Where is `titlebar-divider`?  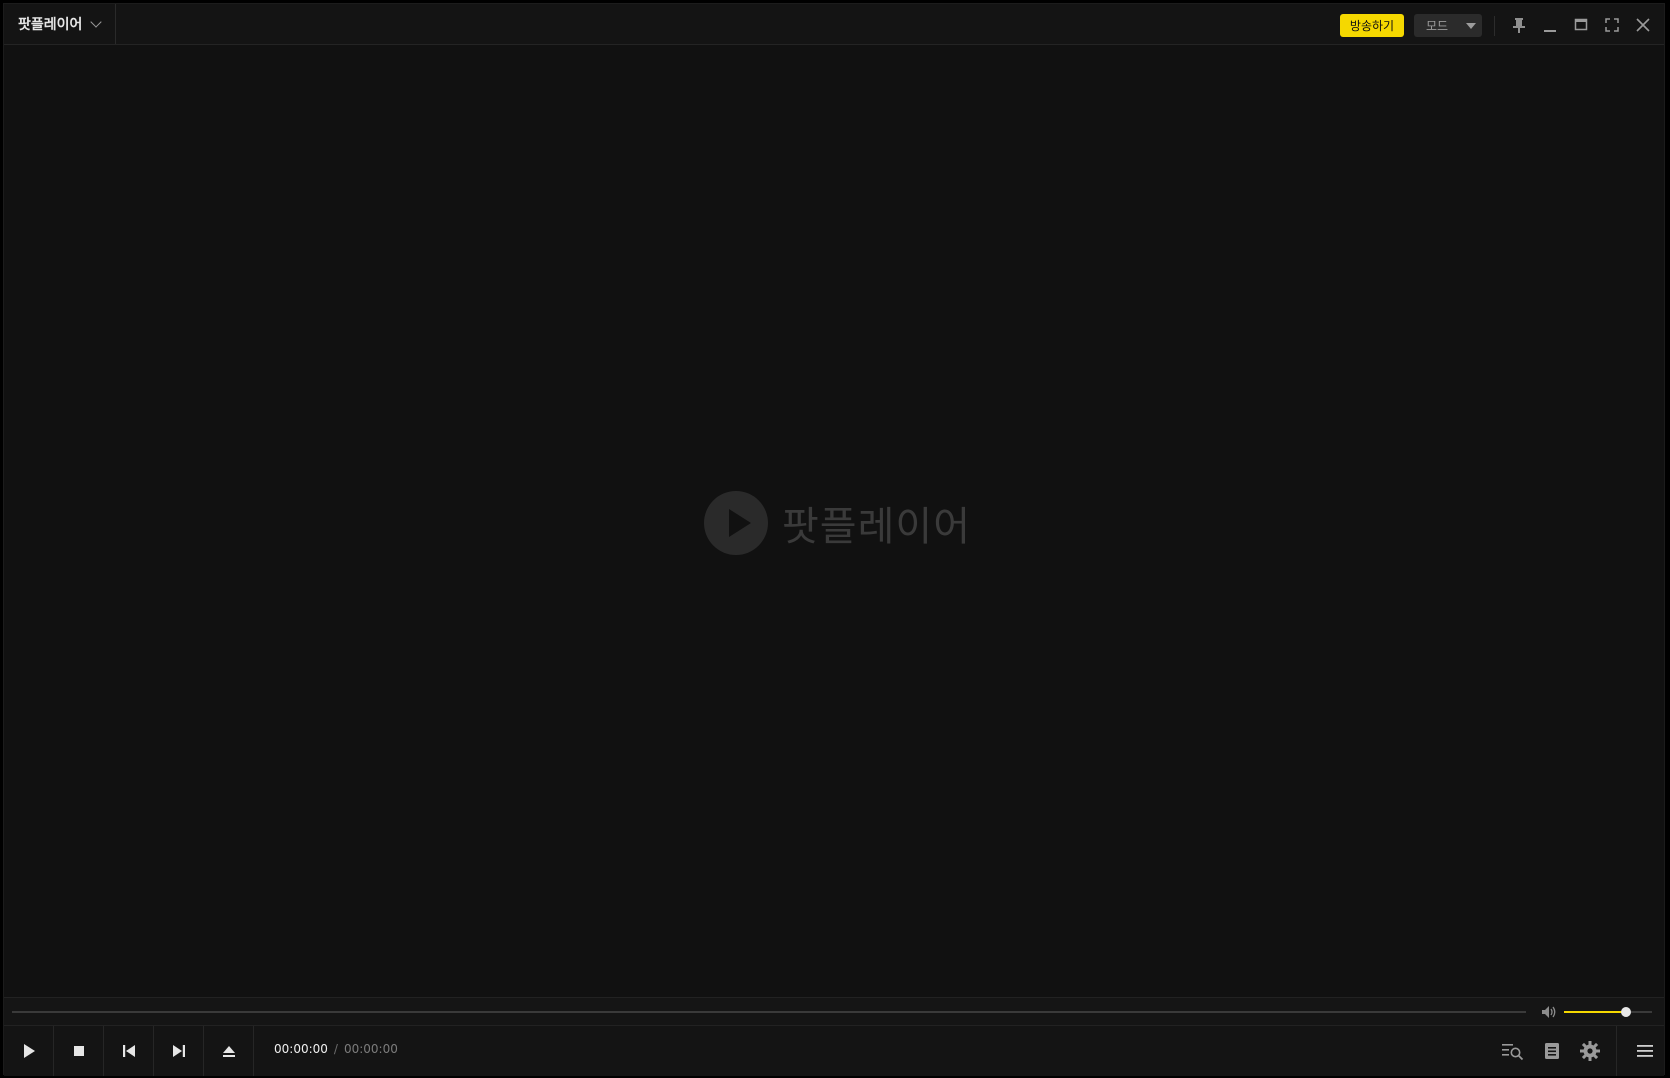 titlebar-divider is located at coordinates (1494, 26).